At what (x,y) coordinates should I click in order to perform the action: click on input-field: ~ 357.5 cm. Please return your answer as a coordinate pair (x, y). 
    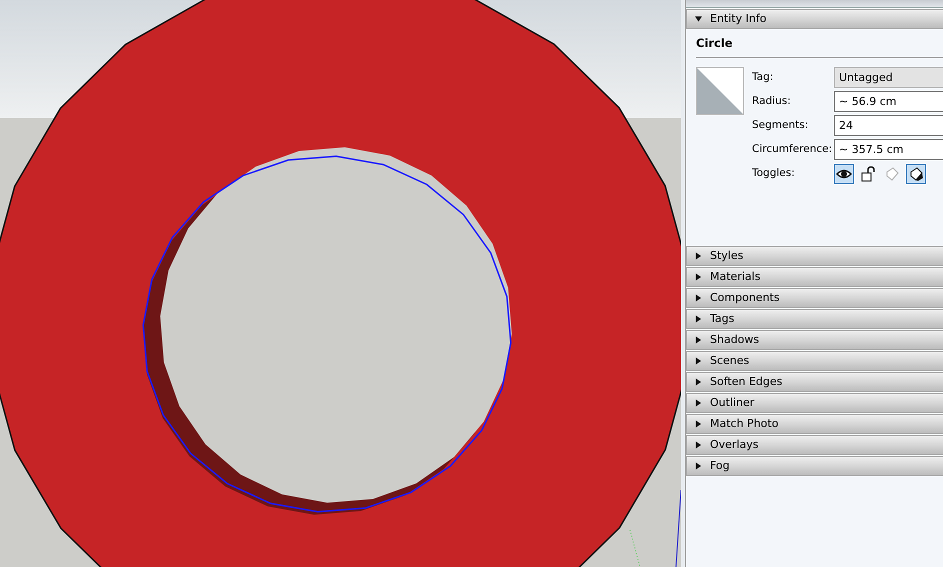
    Looking at the image, I should click on (888, 149).